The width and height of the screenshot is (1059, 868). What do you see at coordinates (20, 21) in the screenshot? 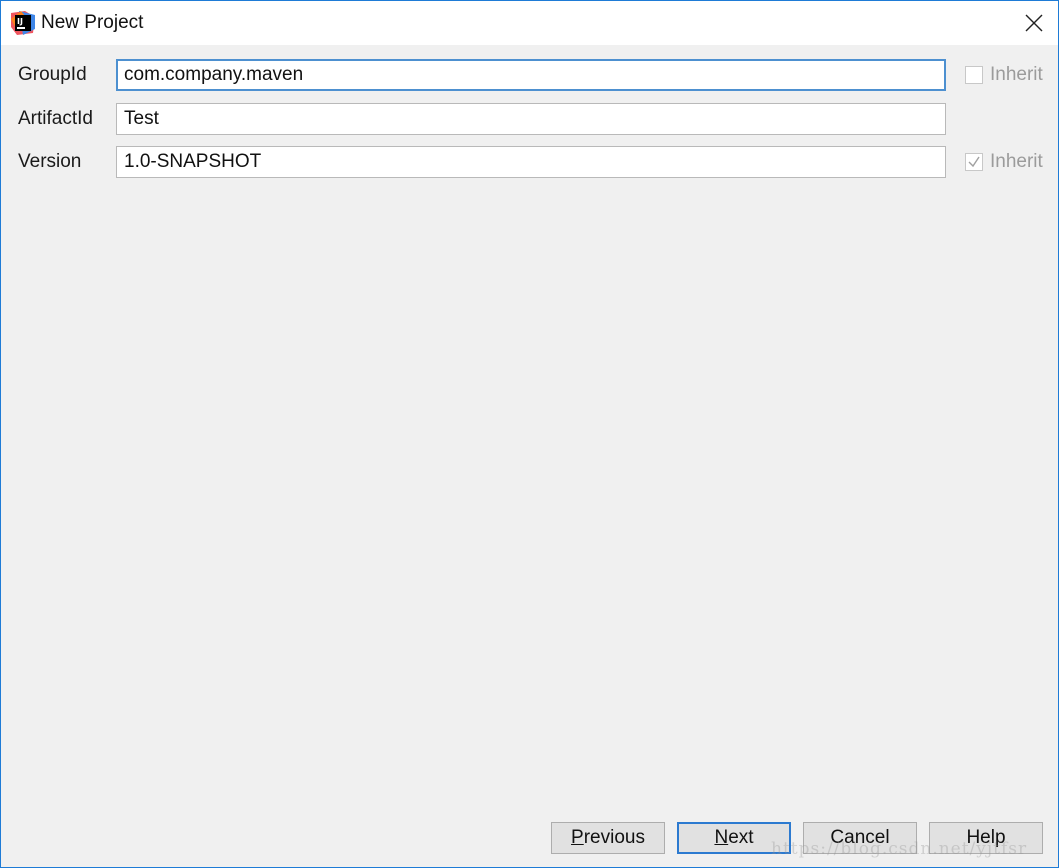
I see `svg-text: IJ` at bounding box center [20, 21].